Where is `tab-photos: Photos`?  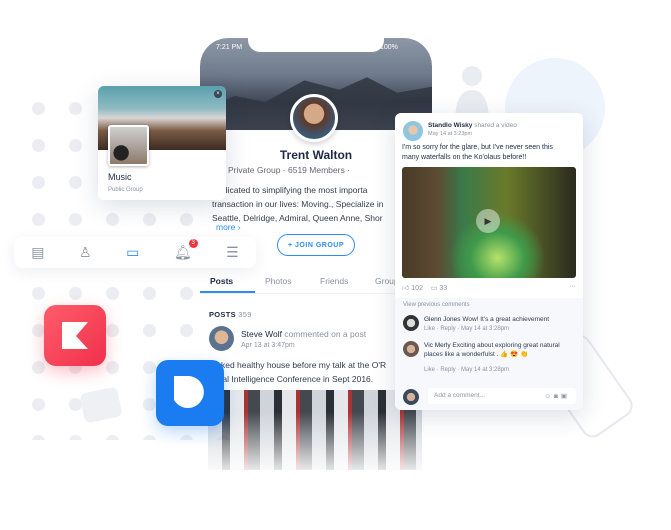 tab-photos: Photos is located at coordinates (282, 281).